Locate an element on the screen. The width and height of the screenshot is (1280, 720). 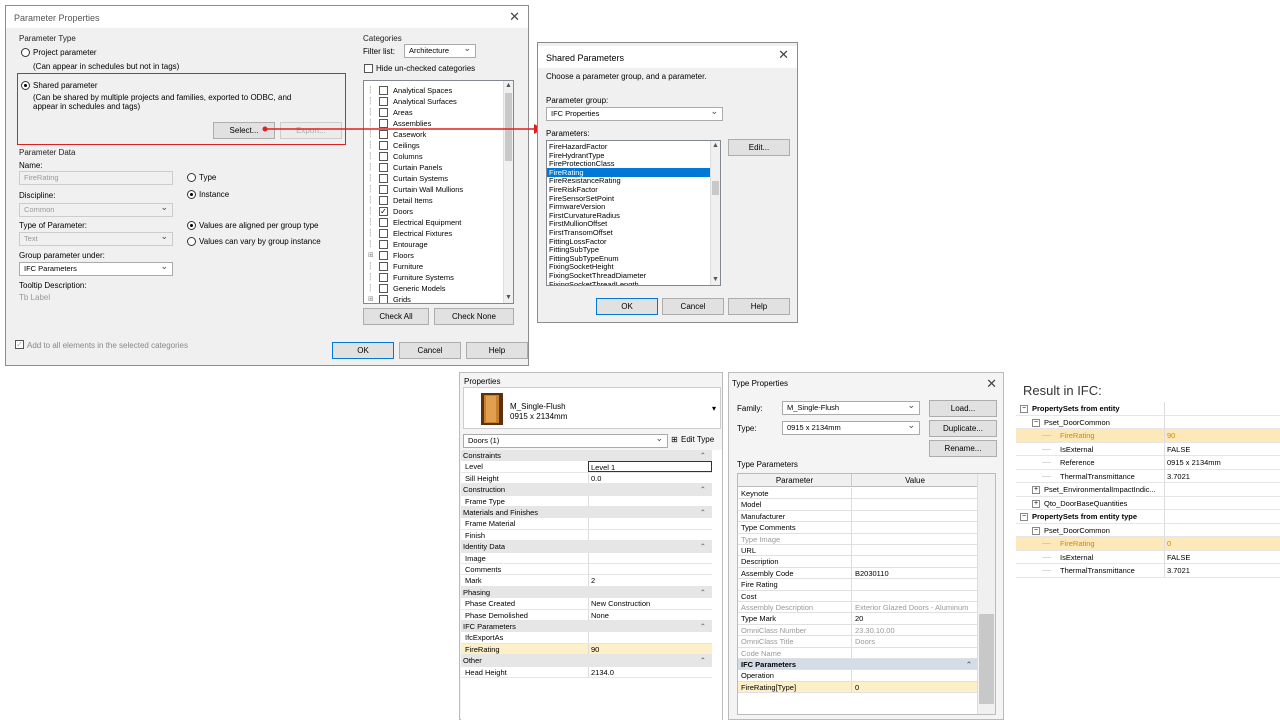
category-item: ┆ Furniture Systems is located at coordinates (434, 277).